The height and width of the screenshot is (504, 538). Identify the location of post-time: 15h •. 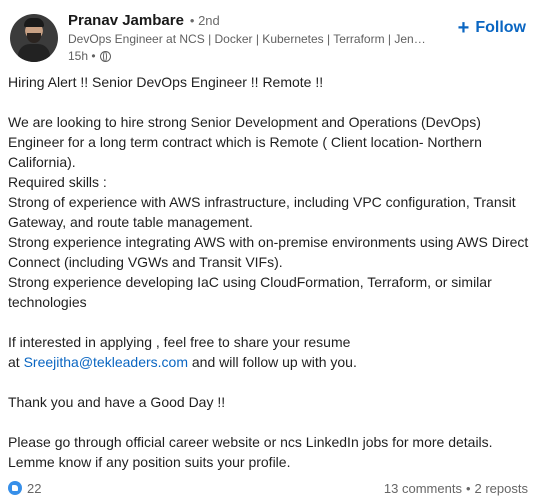
(82, 56).